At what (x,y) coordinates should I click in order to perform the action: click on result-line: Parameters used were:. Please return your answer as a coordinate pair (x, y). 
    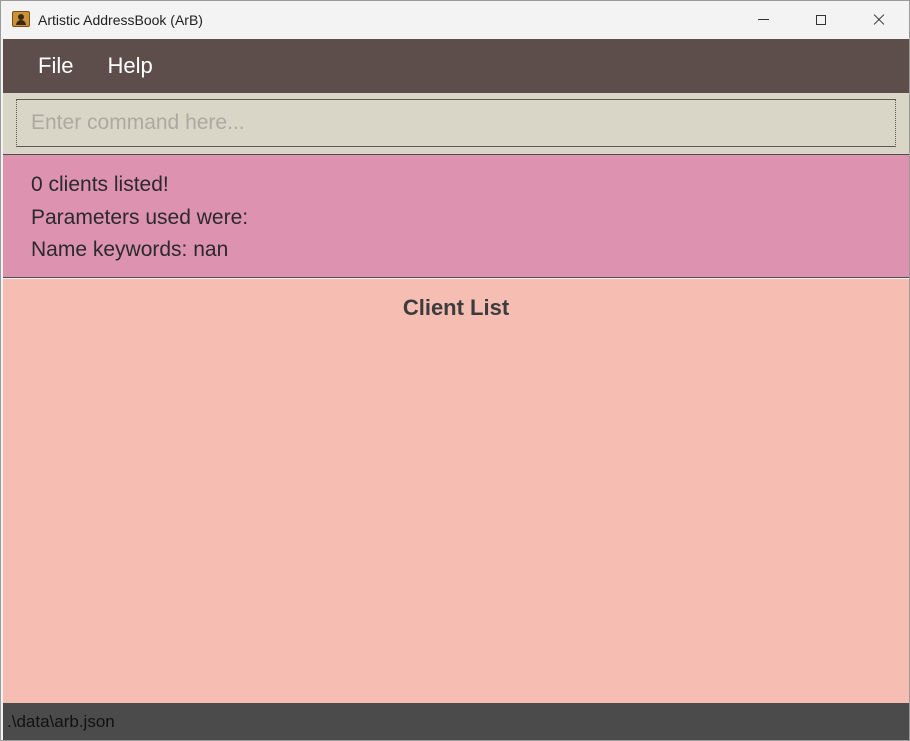
    Looking at the image, I should click on (140, 217).